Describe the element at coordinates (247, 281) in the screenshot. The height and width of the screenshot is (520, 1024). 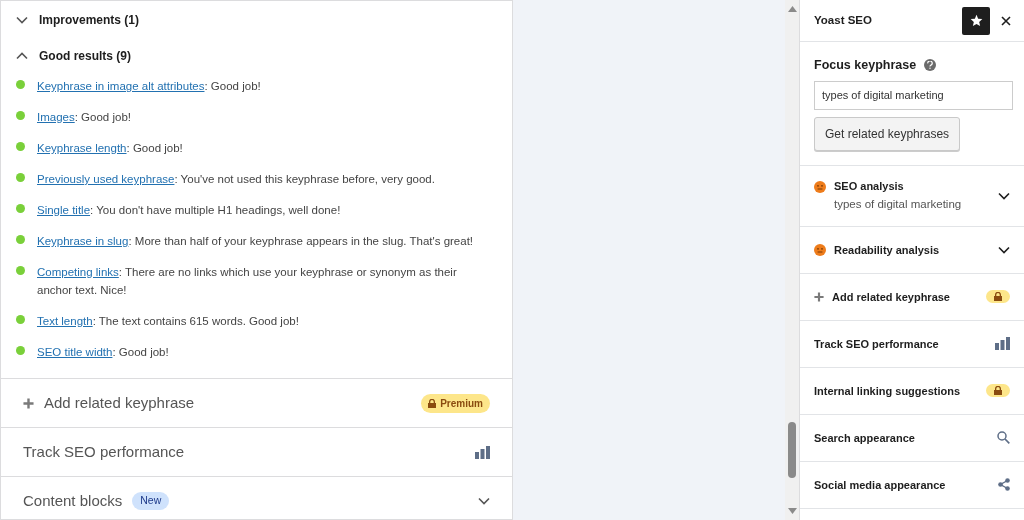
I see `result-text: Competing links: There are no links which use your keyphrase or synonym as their anchor text. Nice!` at that location.